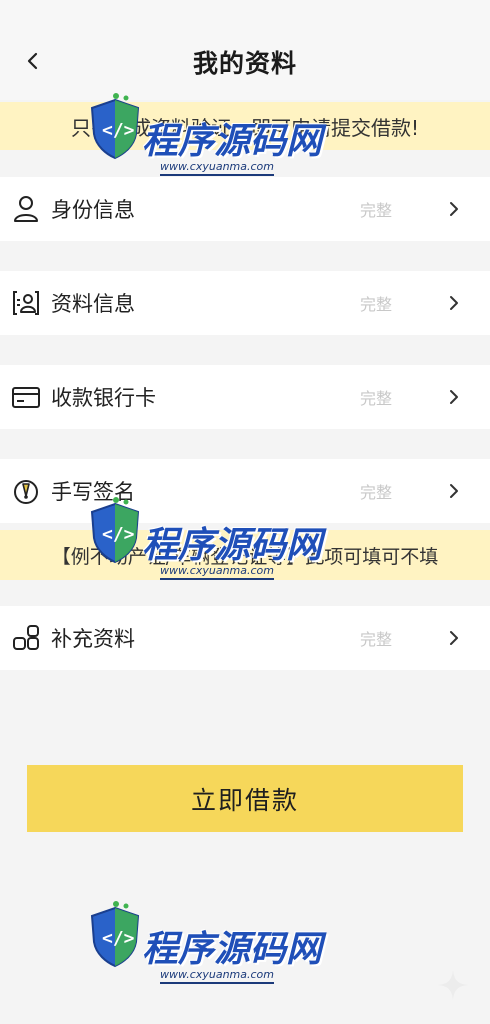 The width and height of the screenshot is (490, 1024). I want to click on person-icon, so click(26, 209).